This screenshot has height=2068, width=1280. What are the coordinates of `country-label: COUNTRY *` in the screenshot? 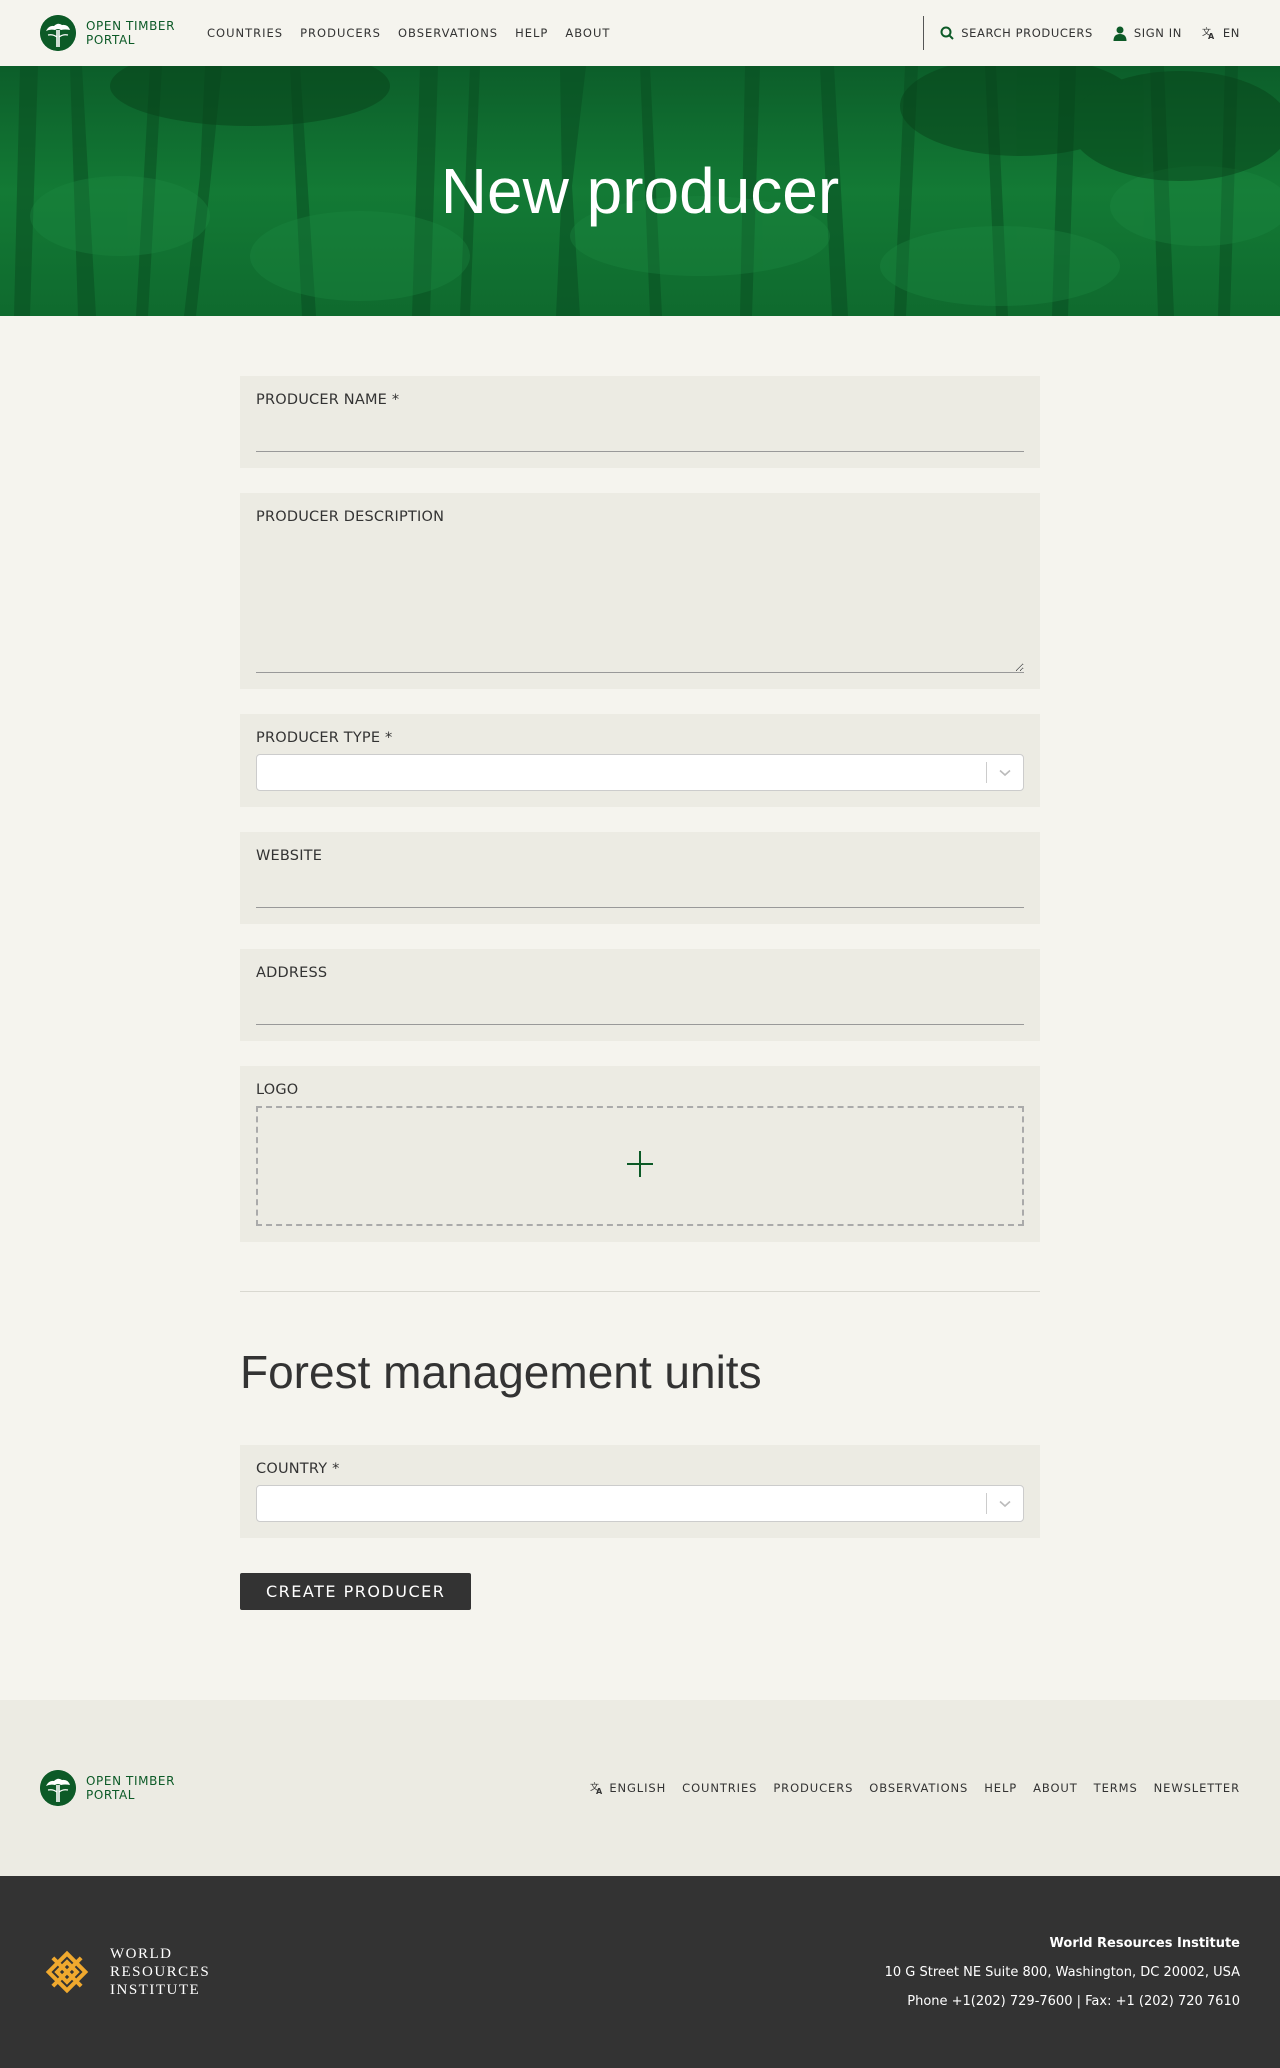 It's located at (298, 1469).